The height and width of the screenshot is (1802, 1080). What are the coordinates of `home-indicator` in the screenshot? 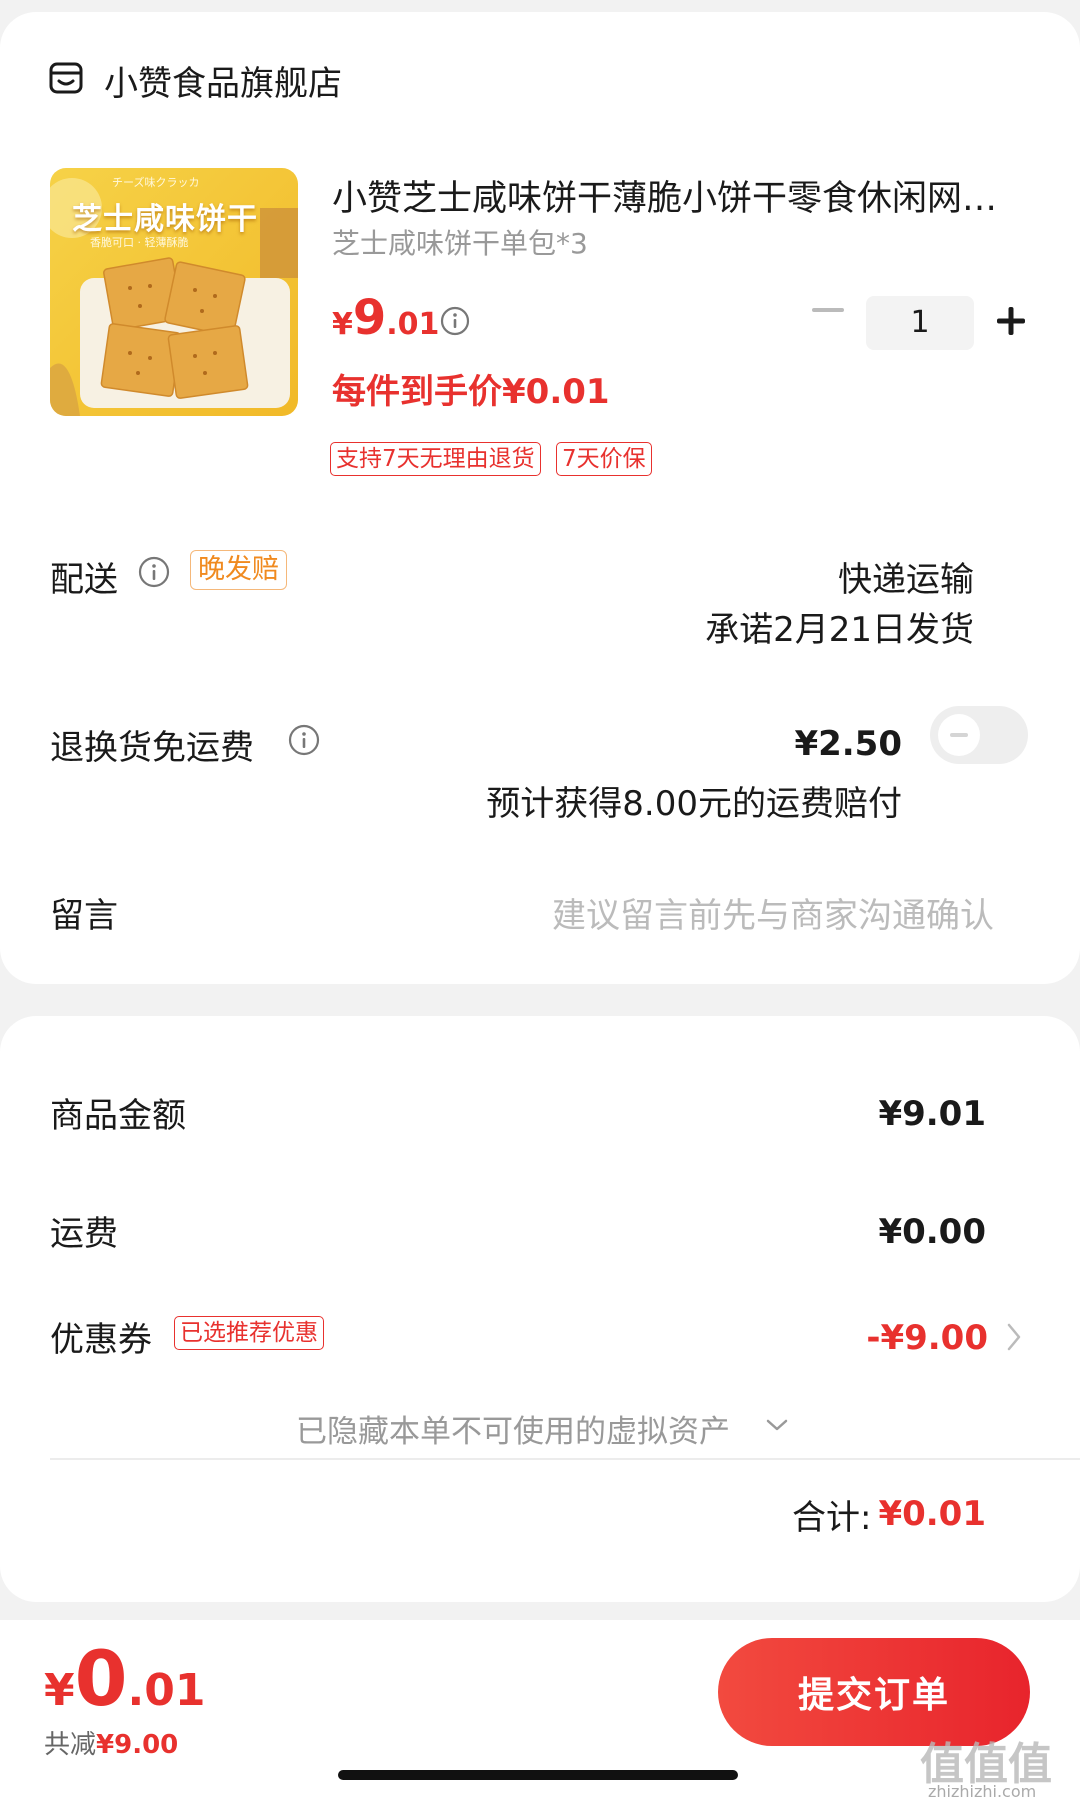 It's located at (538, 1775).